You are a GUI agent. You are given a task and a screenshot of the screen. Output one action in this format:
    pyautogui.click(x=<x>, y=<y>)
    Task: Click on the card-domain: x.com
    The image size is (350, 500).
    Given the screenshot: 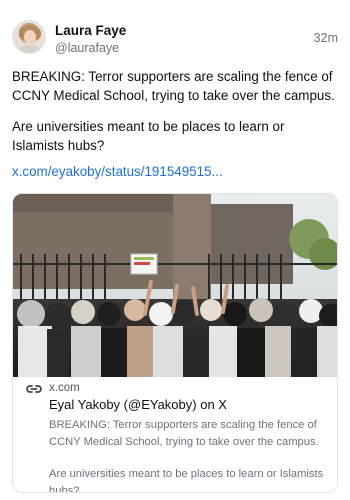 What is the action you would take?
    pyautogui.click(x=64, y=388)
    